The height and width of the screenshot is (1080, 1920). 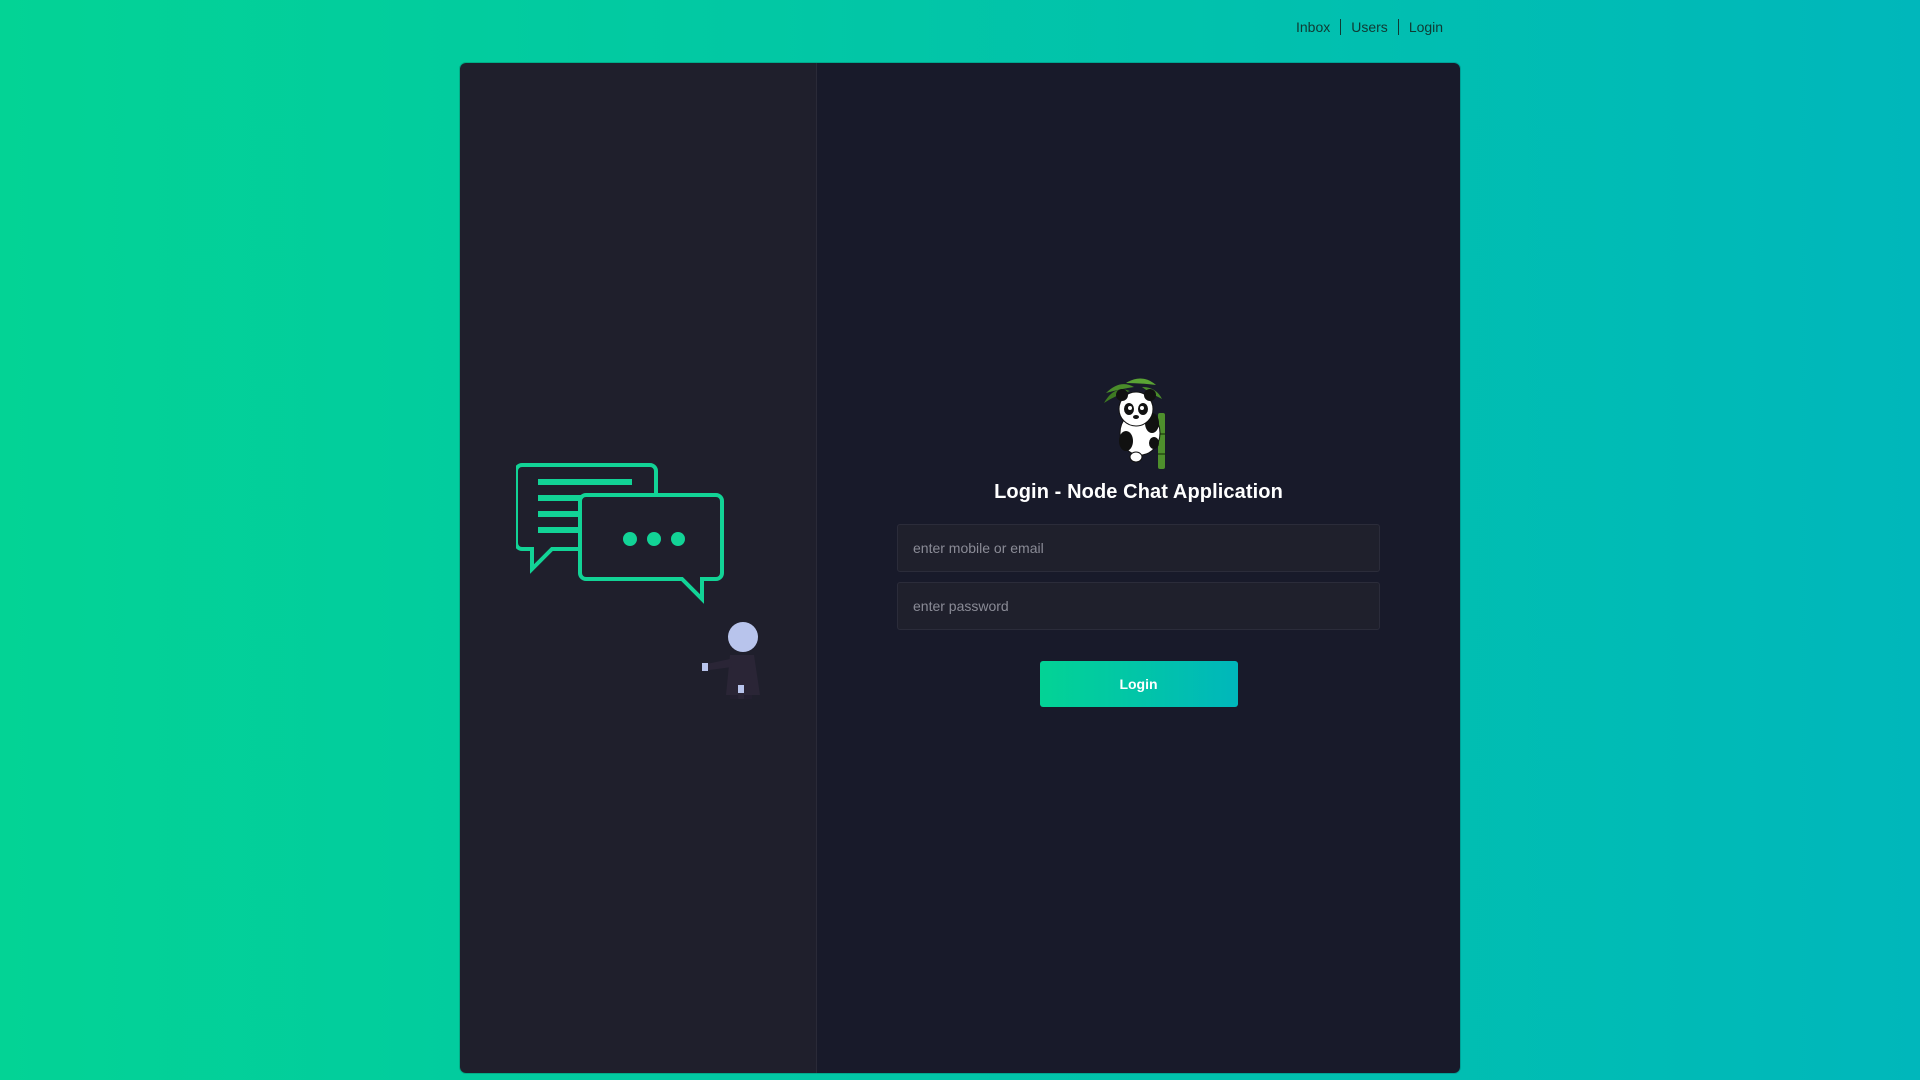 I want to click on person-head, so click(x=743, y=637).